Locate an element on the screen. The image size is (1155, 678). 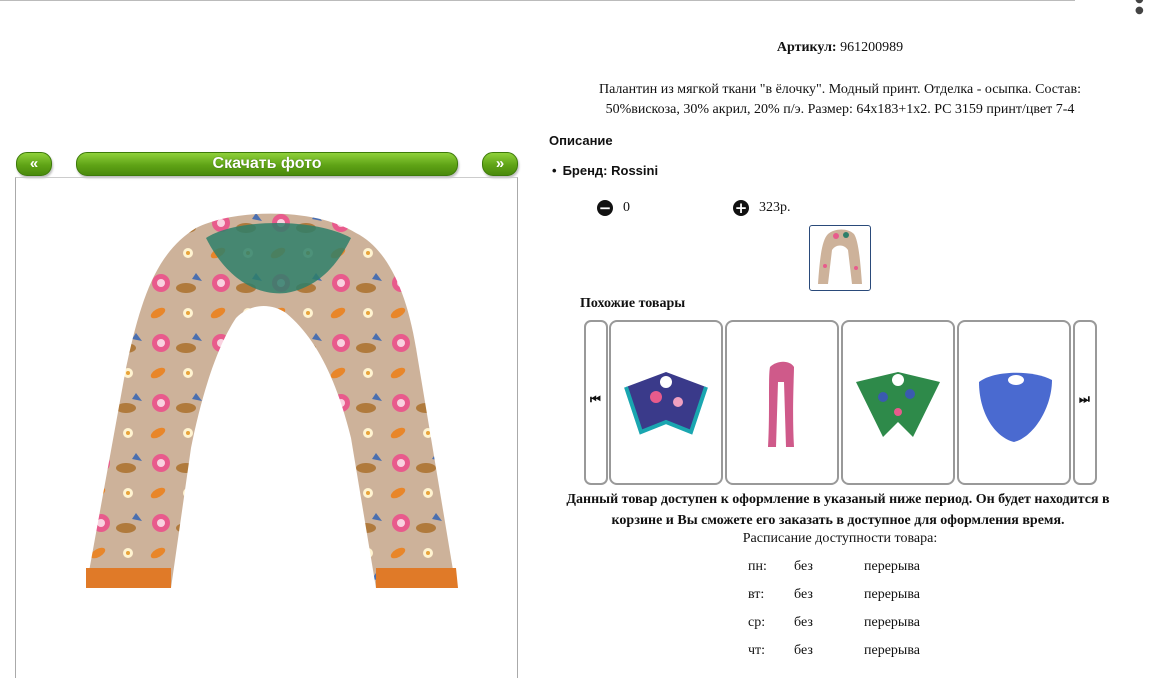
next-photo-button: » is located at coordinates (500, 164).